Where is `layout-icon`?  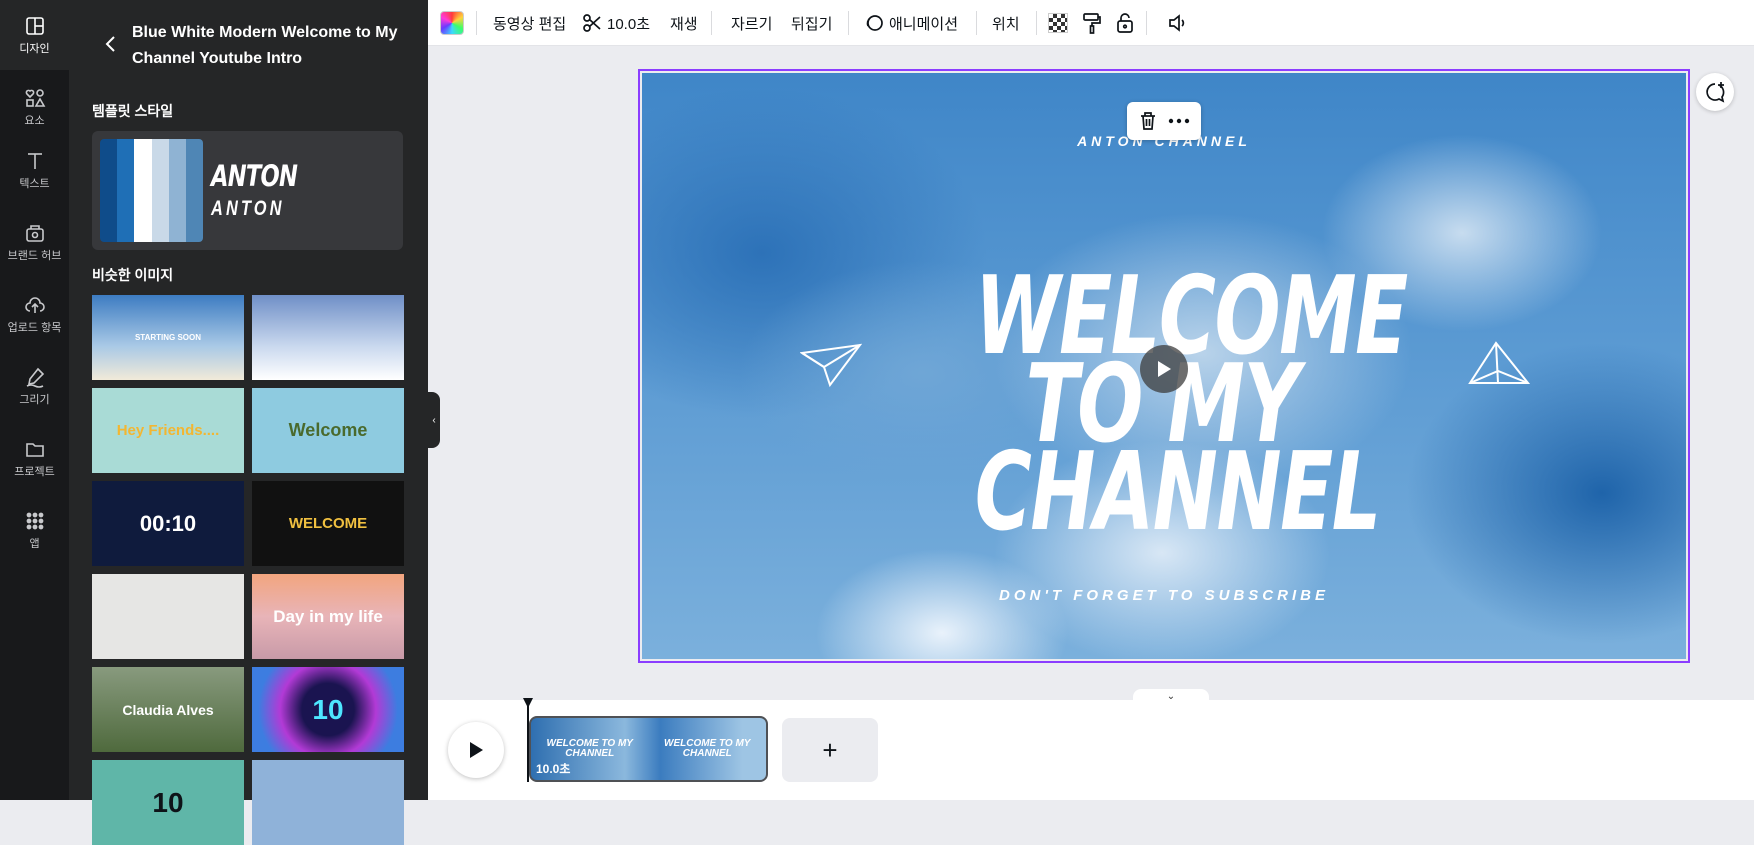
layout-icon is located at coordinates (35, 26).